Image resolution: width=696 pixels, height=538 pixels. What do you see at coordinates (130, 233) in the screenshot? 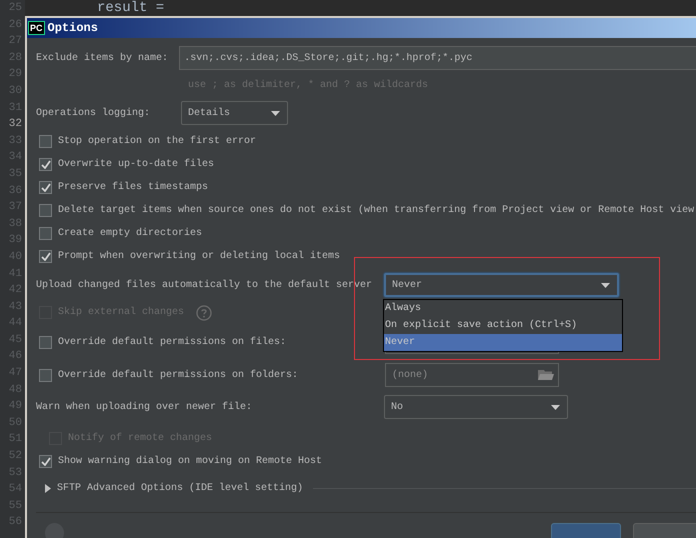
I see `checkbox-label: Create empty directories` at bounding box center [130, 233].